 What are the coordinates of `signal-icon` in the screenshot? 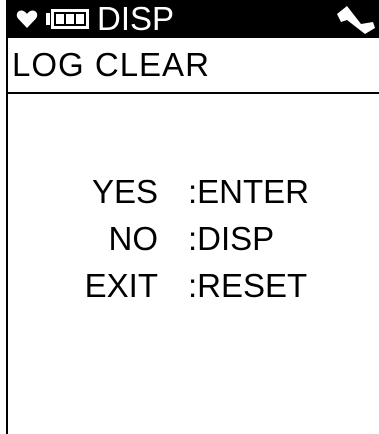 It's located at (356, 20).